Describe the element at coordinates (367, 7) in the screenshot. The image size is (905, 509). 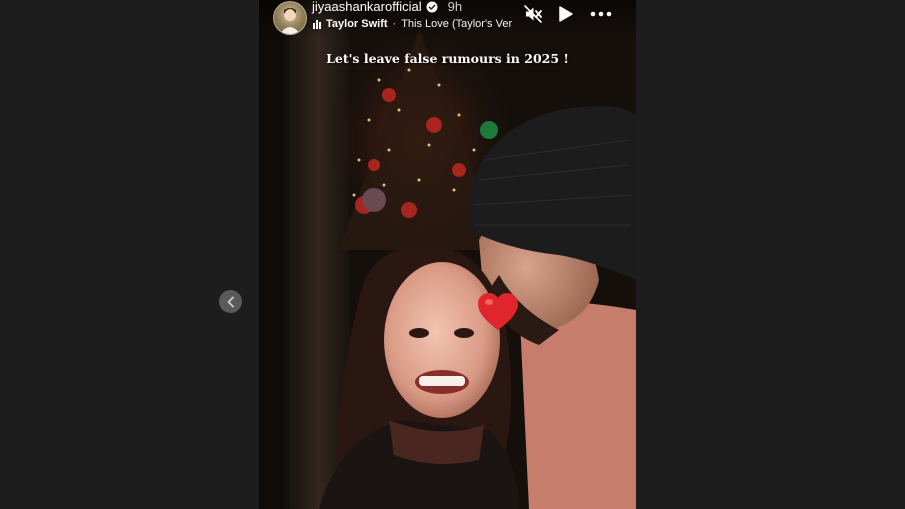
I see `username: jiyaashankarofficial` at that location.